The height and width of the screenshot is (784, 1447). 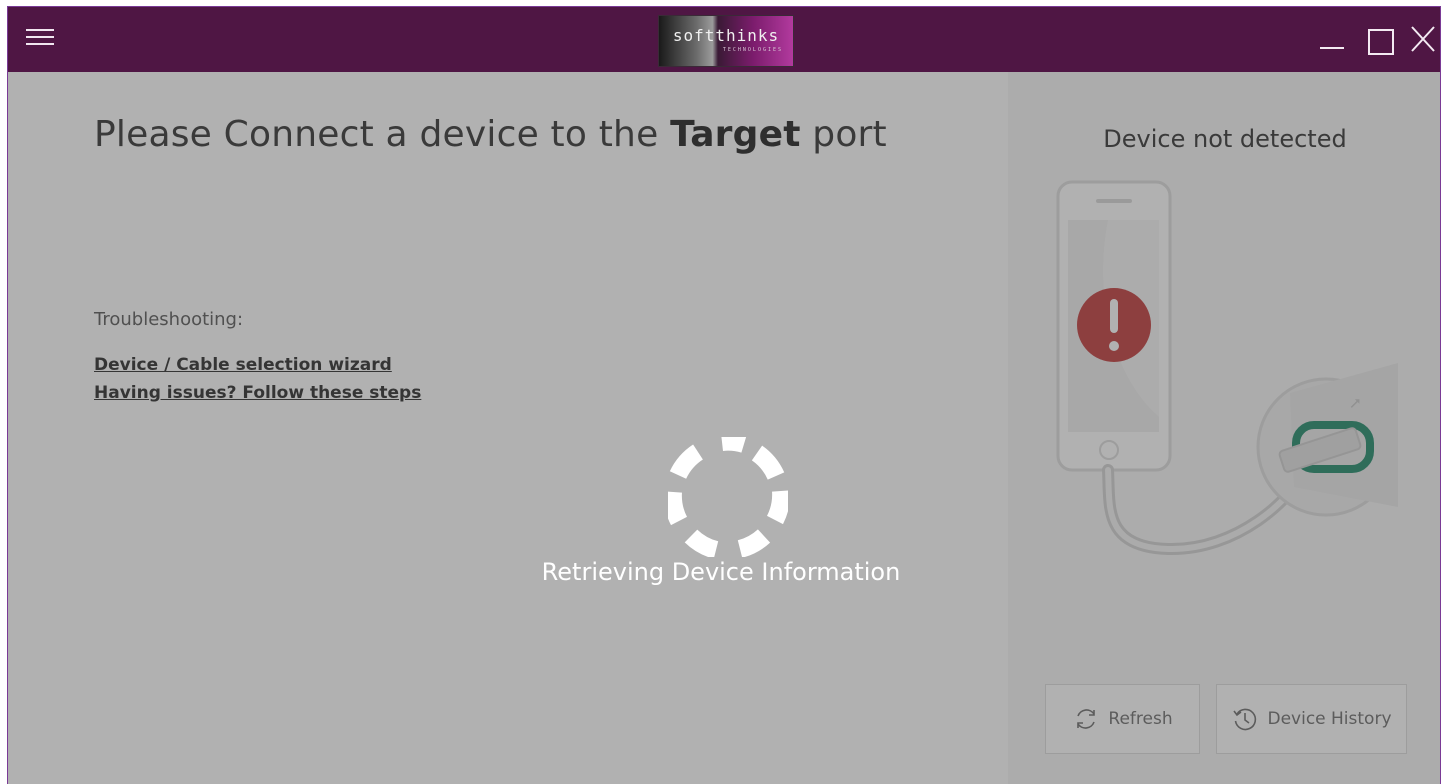 I want to click on logo-text: softthinks, so click(x=726, y=35).